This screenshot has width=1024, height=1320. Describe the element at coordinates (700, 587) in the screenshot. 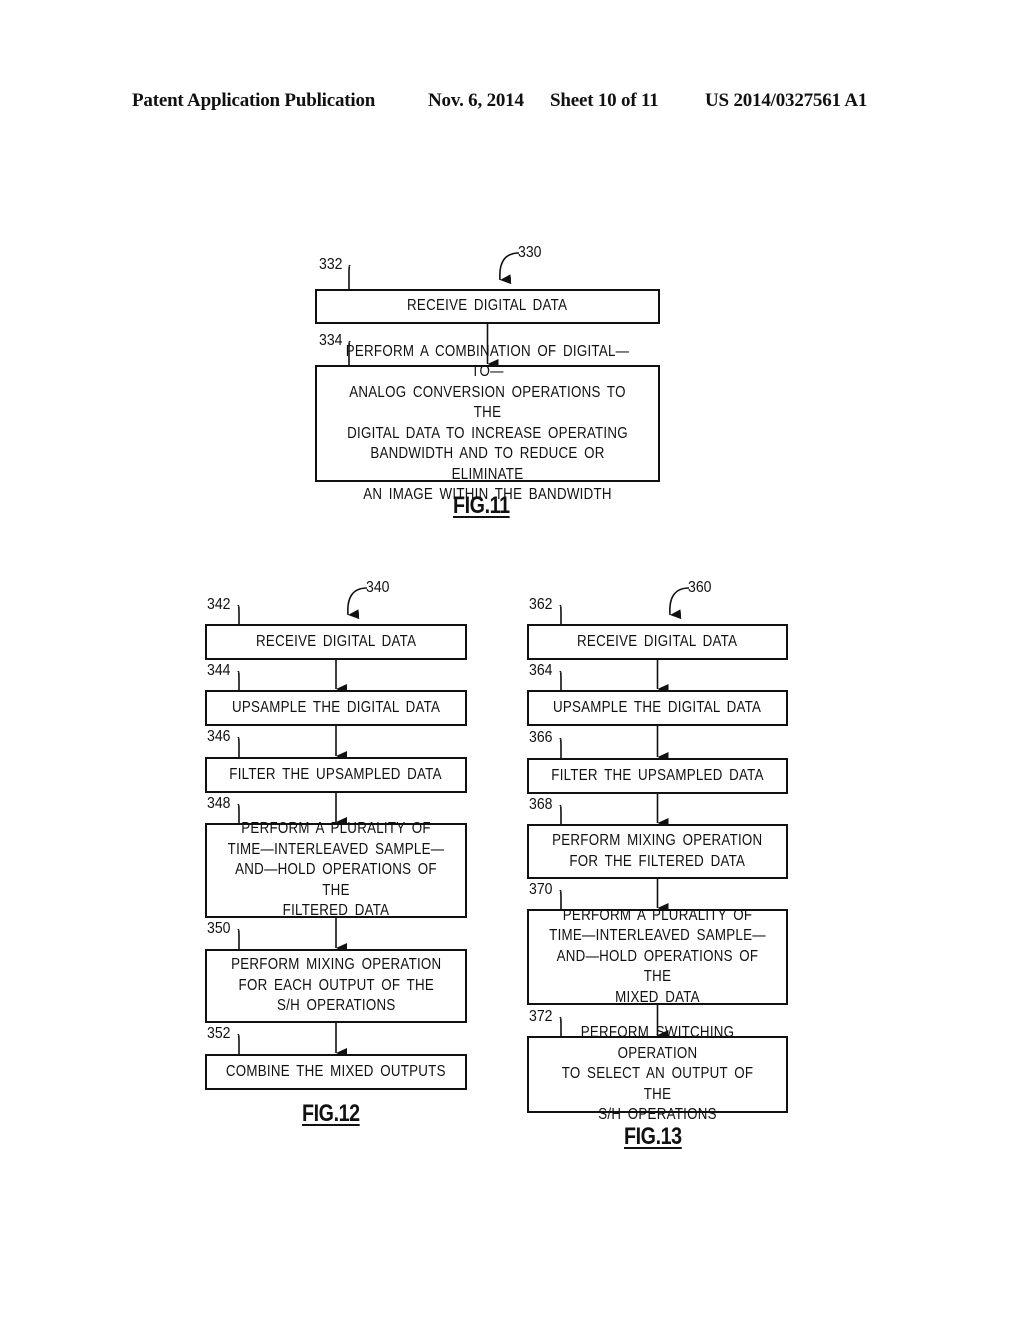

I see `figure-ref-number: 360` at that location.